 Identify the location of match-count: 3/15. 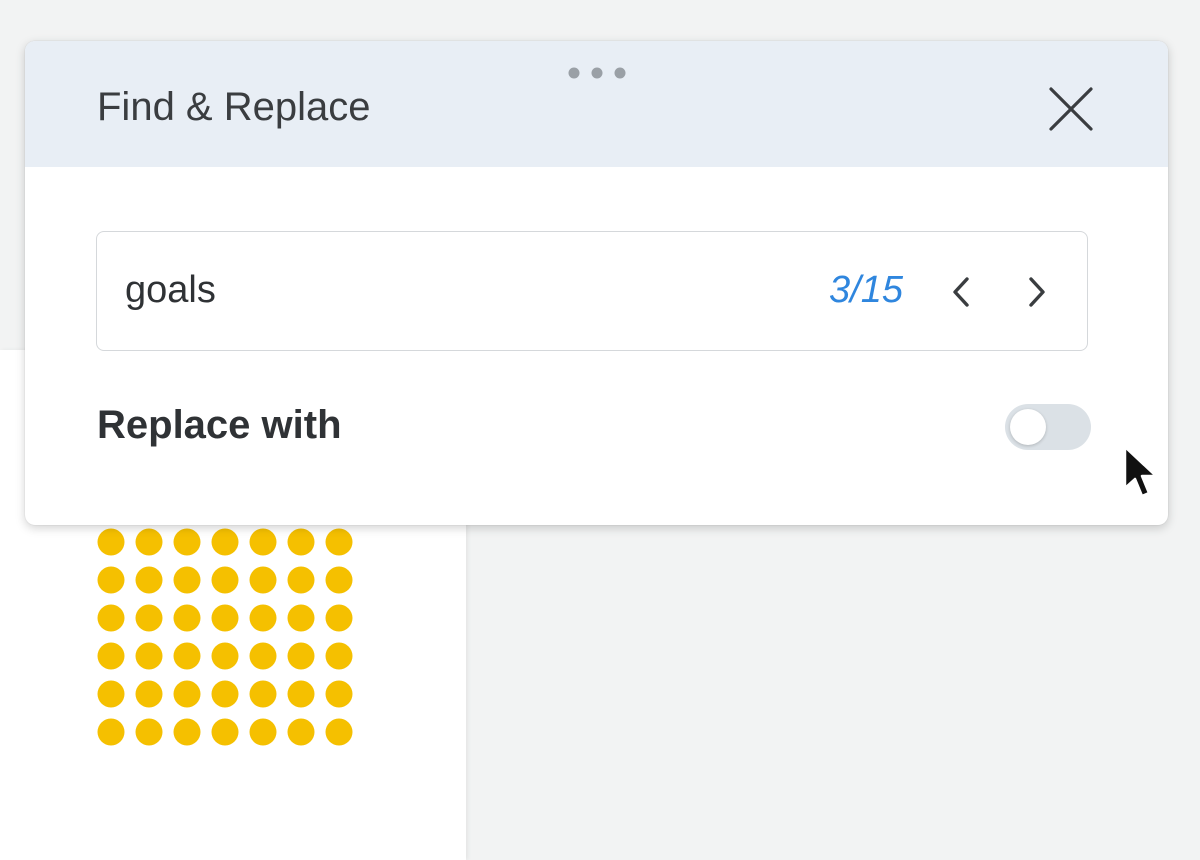
(866, 290).